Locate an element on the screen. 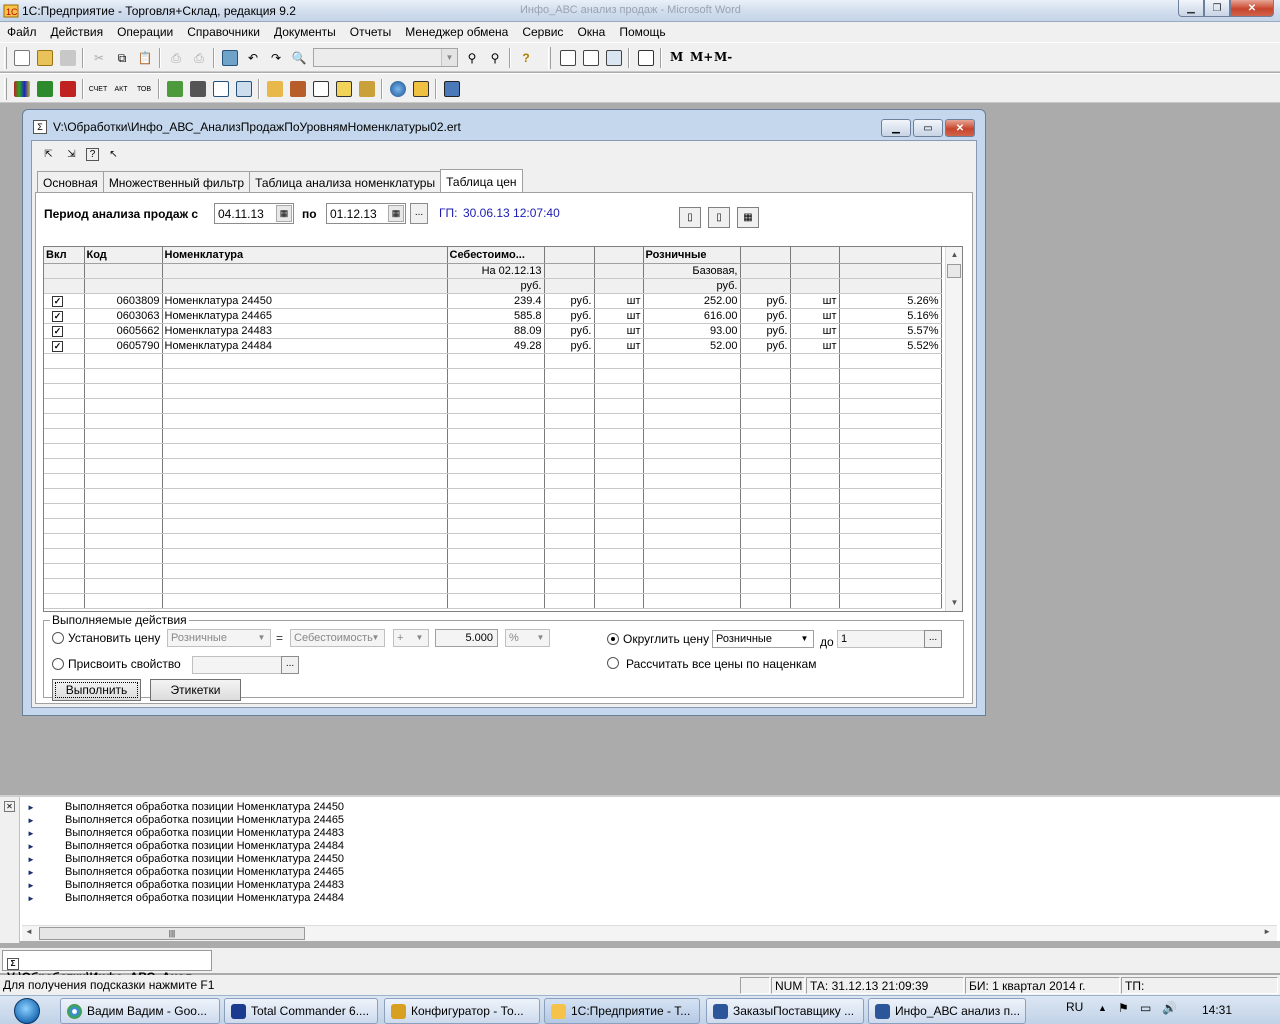 Image resolution: width=1280 pixels, height=1024 pixels. col-code-header: Код is located at coordinates (123, 255).